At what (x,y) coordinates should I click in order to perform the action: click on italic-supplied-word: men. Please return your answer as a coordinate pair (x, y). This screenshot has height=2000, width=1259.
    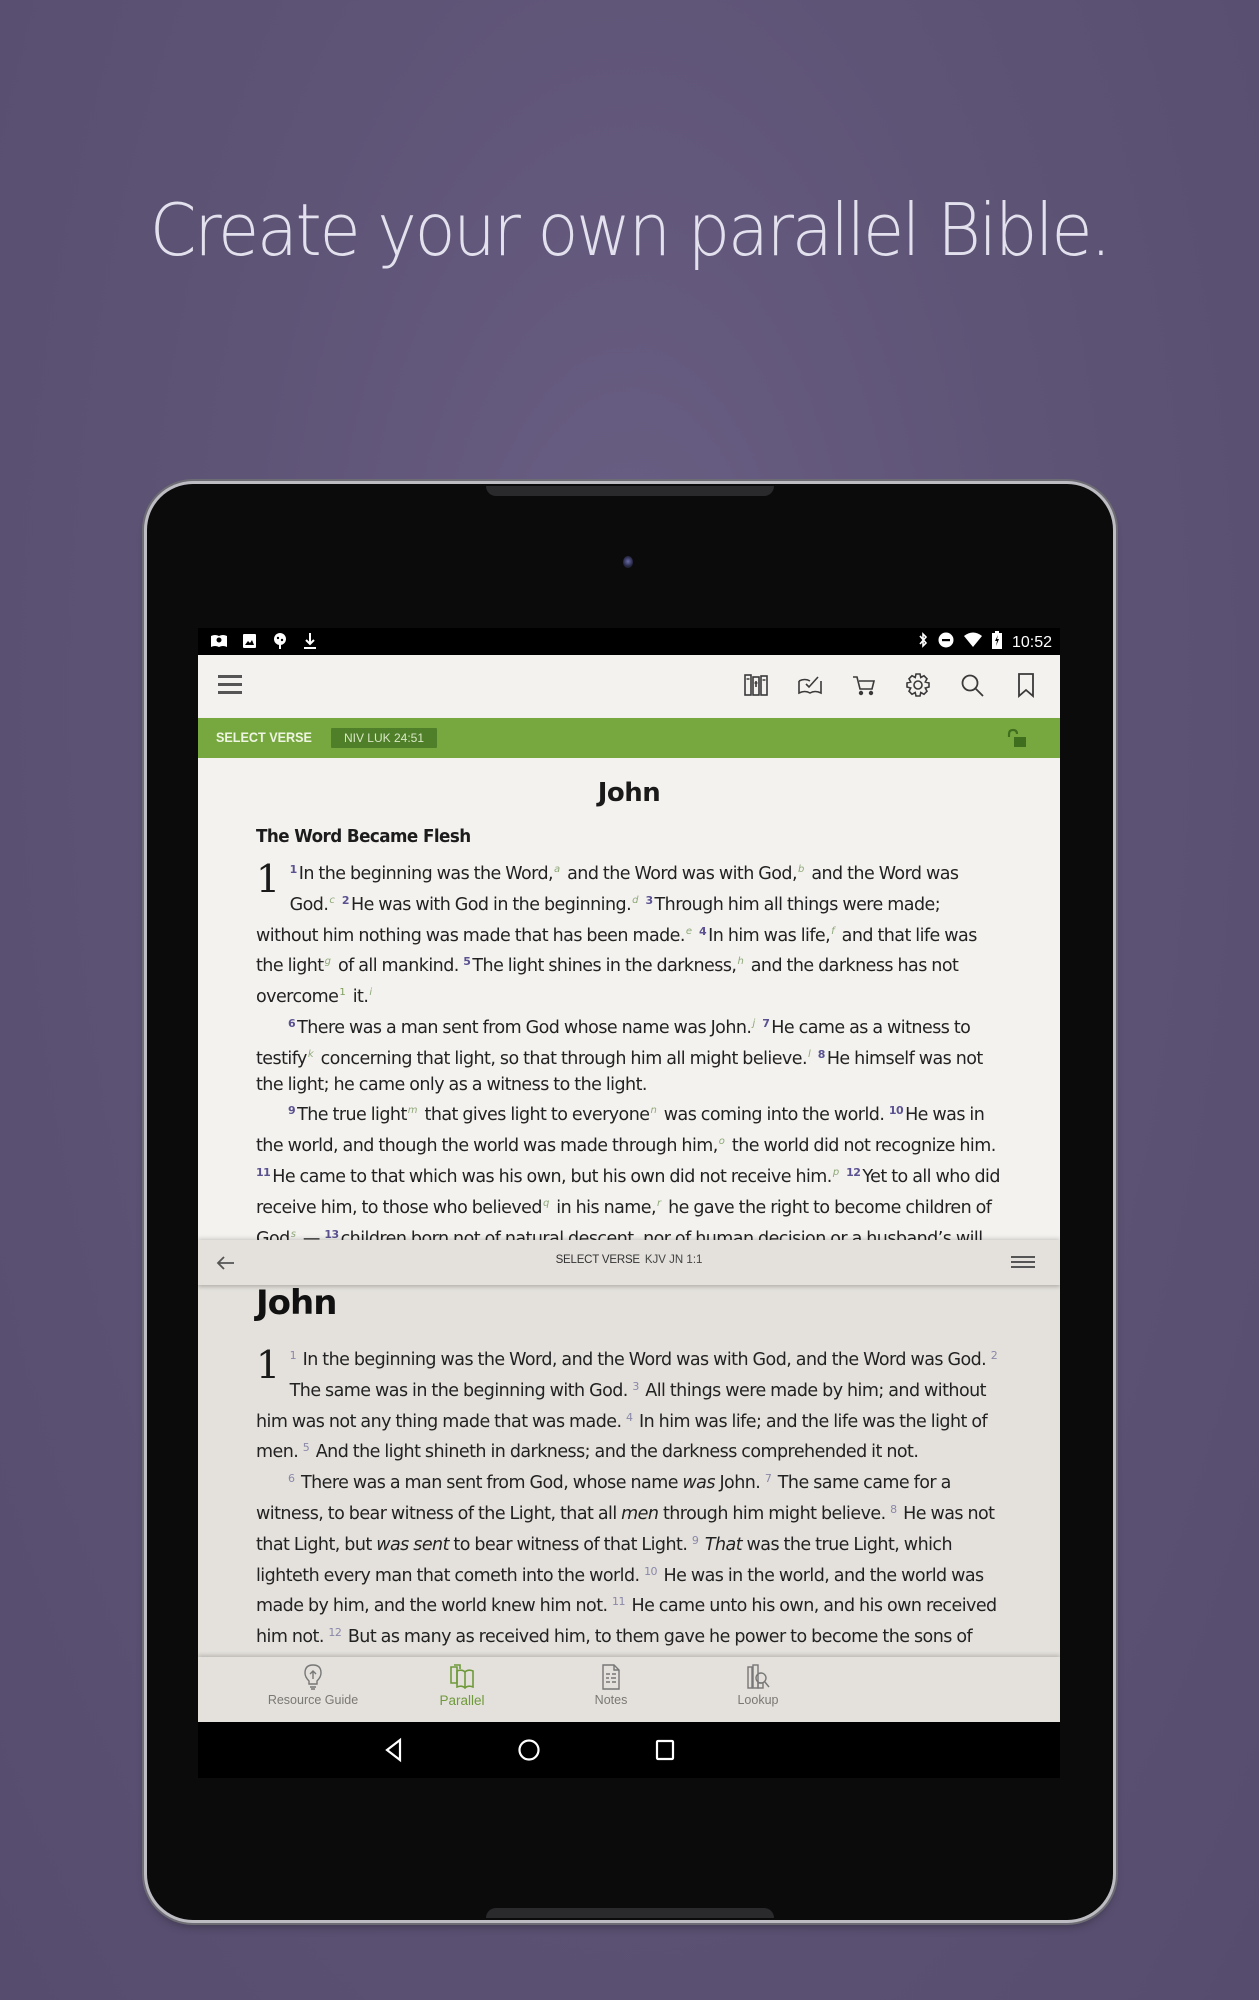
    Looking at the image, I should click on (640, 1514).